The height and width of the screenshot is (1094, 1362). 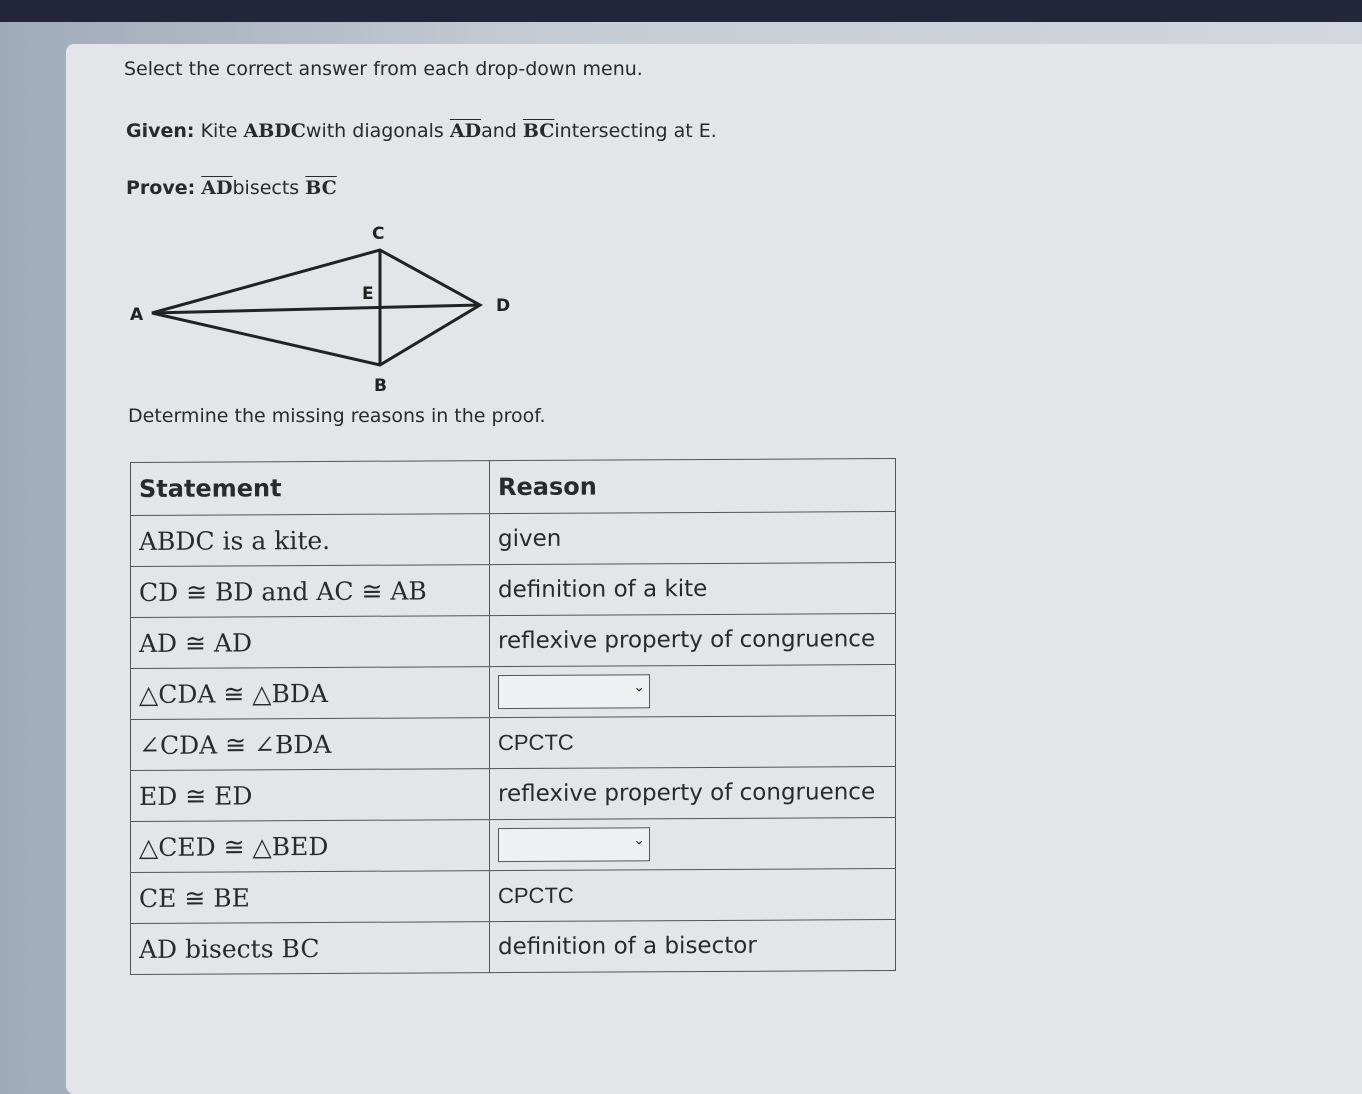 I want to click on prove-text: bisects, so click(x=266, y=188).